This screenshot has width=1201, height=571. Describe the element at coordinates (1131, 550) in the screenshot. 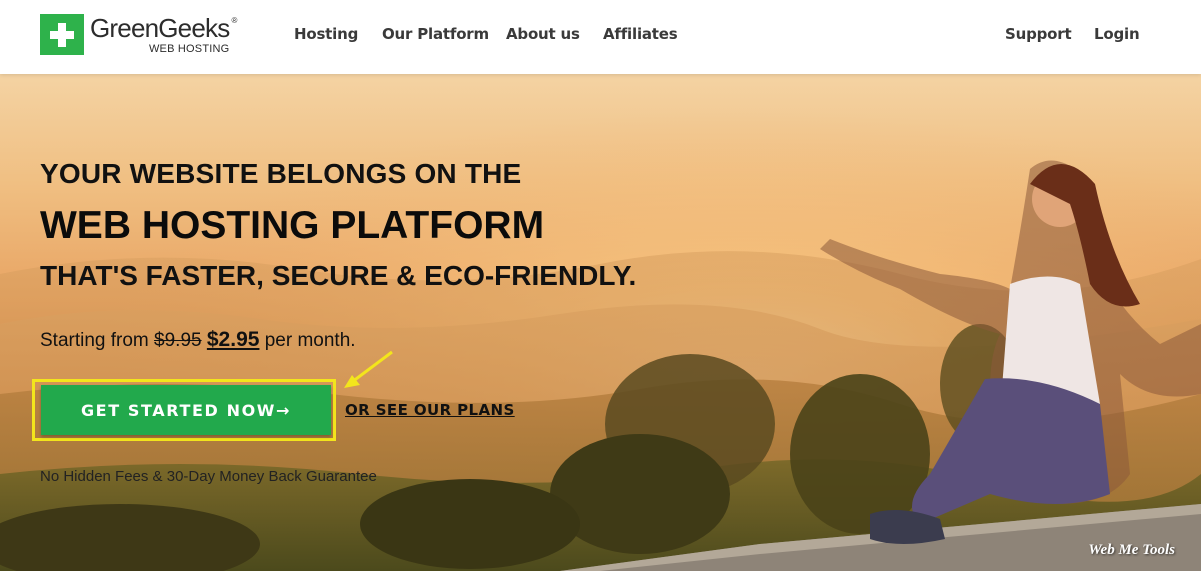

I see `watermark: Web Me Tools` at that location.